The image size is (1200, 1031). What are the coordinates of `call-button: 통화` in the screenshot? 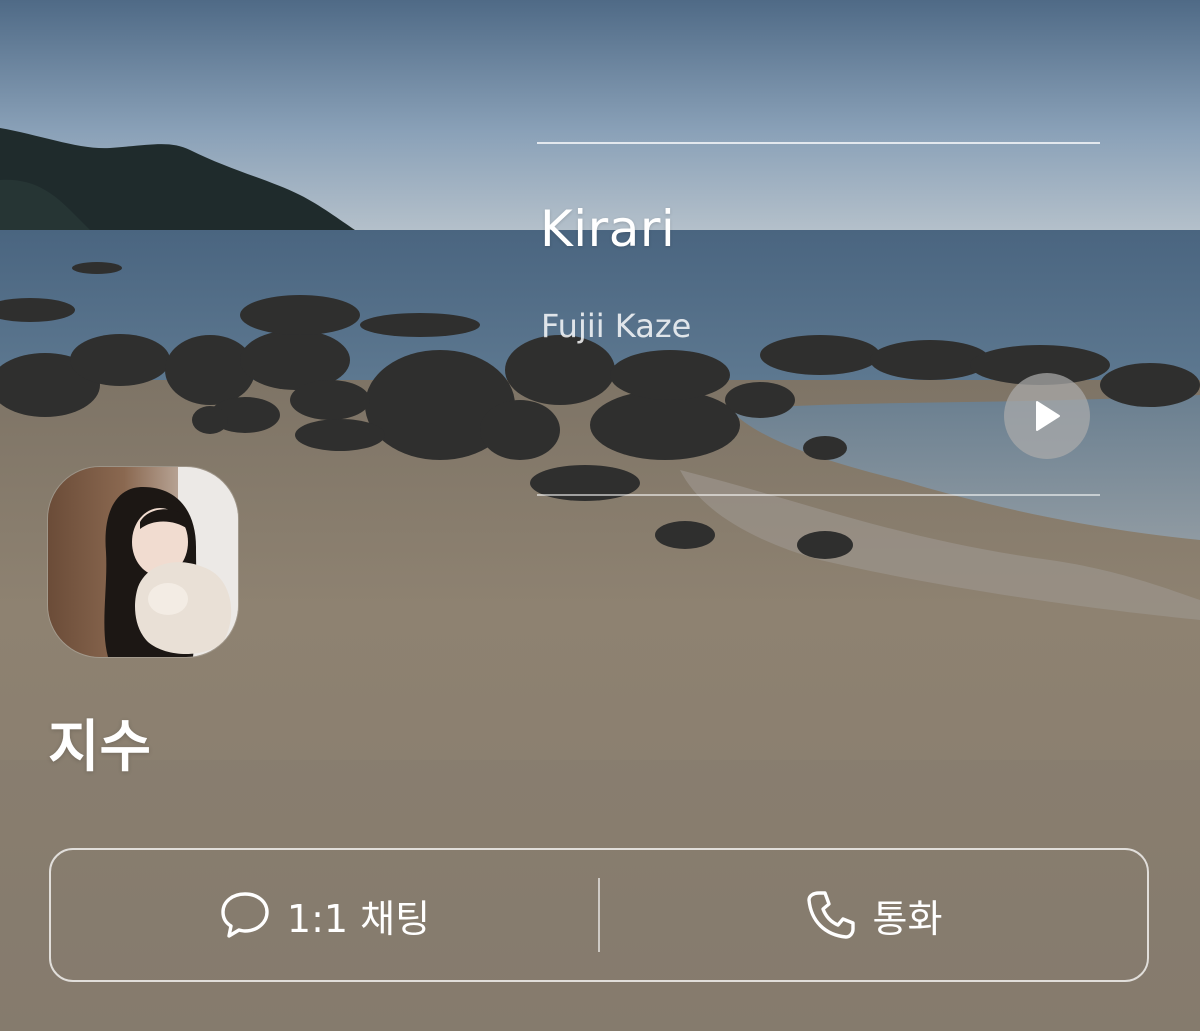 It's located at (873, 915).